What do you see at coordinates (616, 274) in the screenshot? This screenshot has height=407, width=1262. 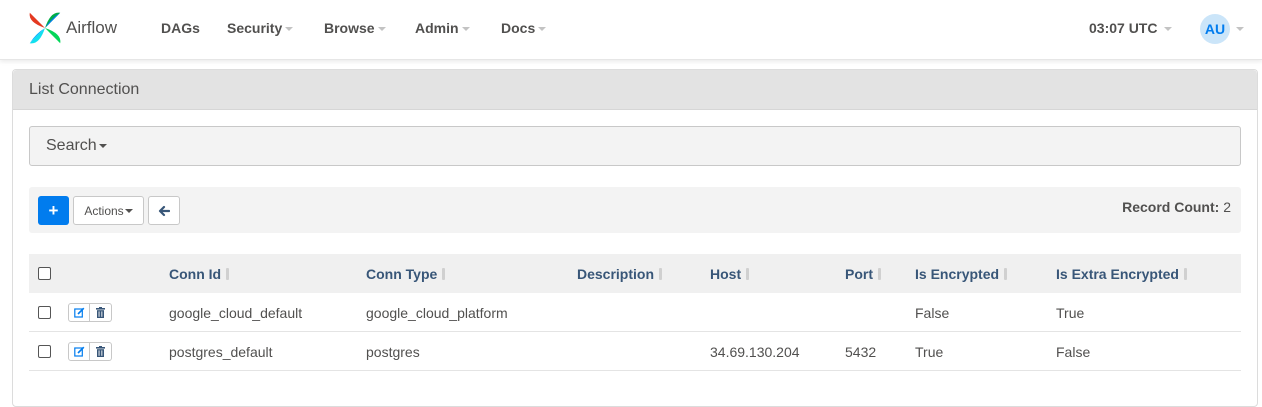 I see `col-header-label: Description` at bounding box center [616, 274].